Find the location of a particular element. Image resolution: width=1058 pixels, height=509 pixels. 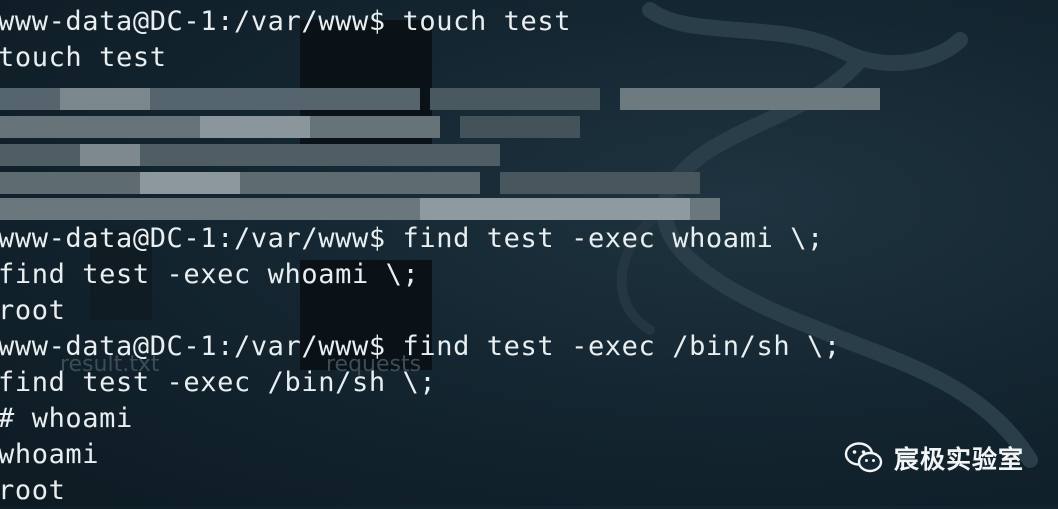

terminal-line: www-data@DC-1:/var/www$ touch test is located at coordinates (286, 21).